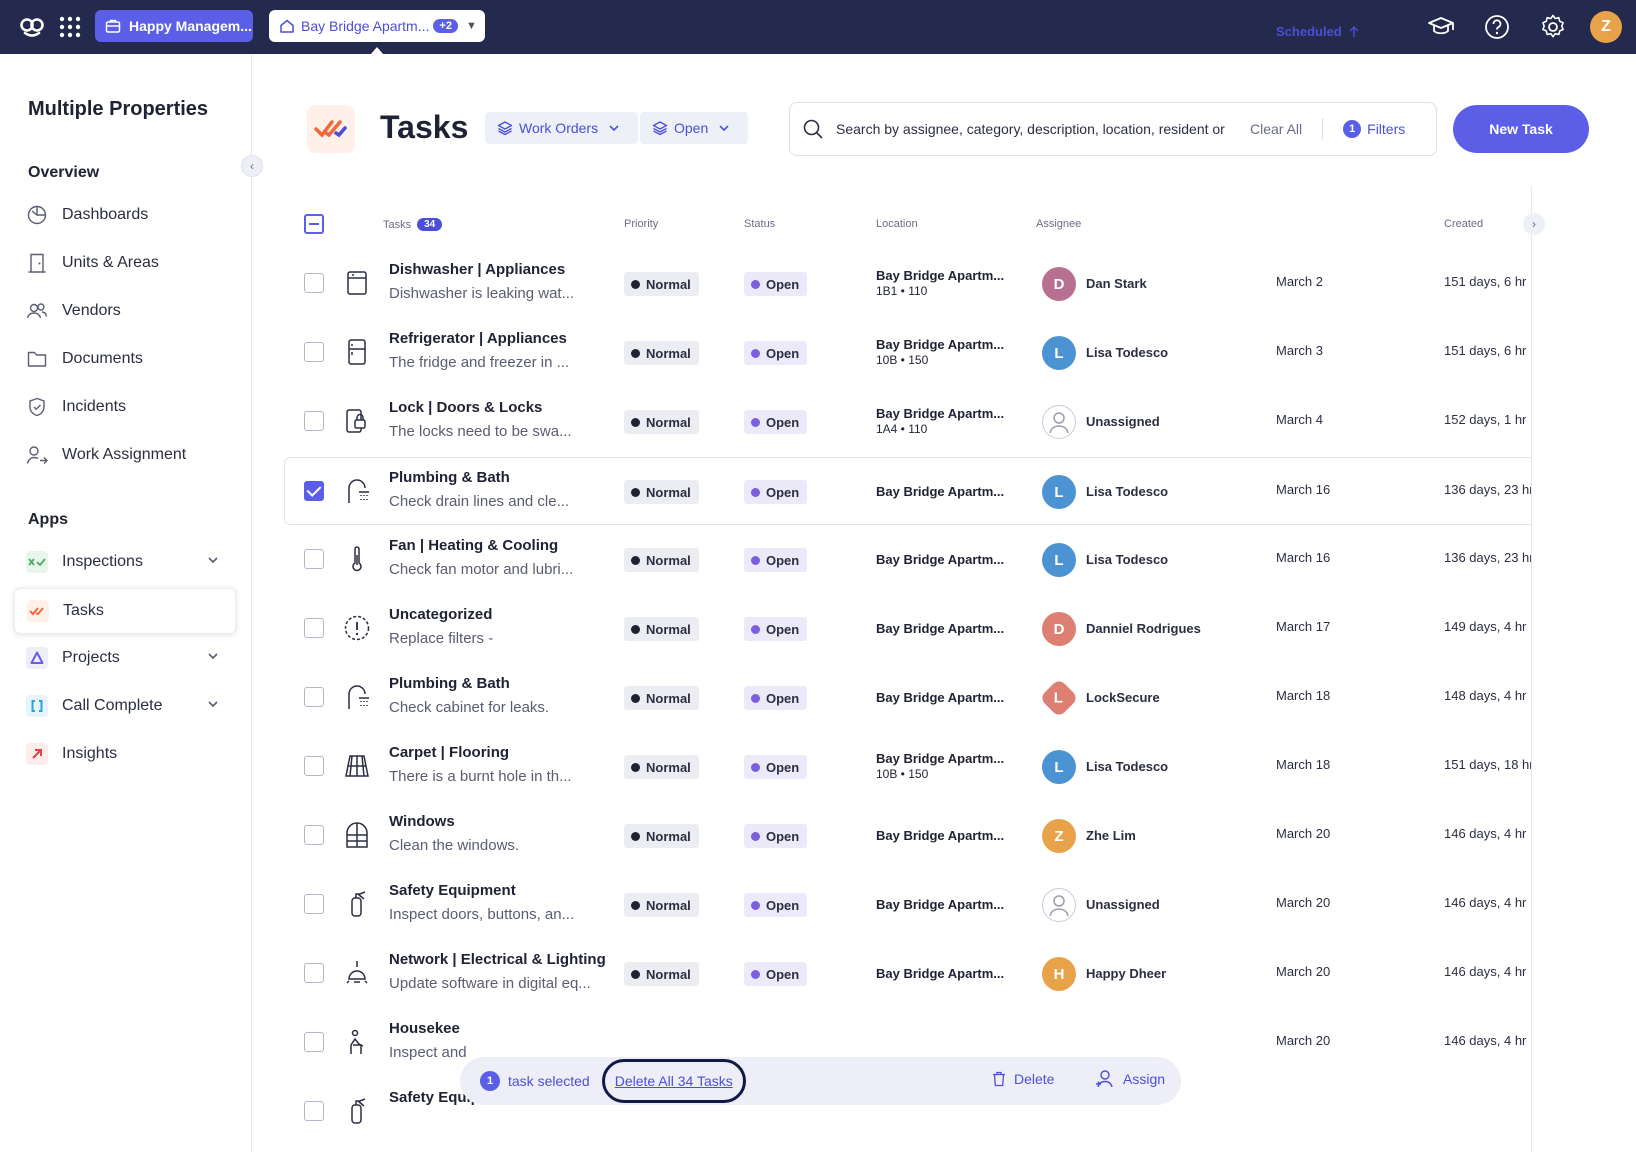 The height and width of the screenshot is (1152, 1636). What do you see at coordinates (1111, 835) in the screenshot?
I see `assignee-name: Zhe Lim` at bounding box center [1111, 835].